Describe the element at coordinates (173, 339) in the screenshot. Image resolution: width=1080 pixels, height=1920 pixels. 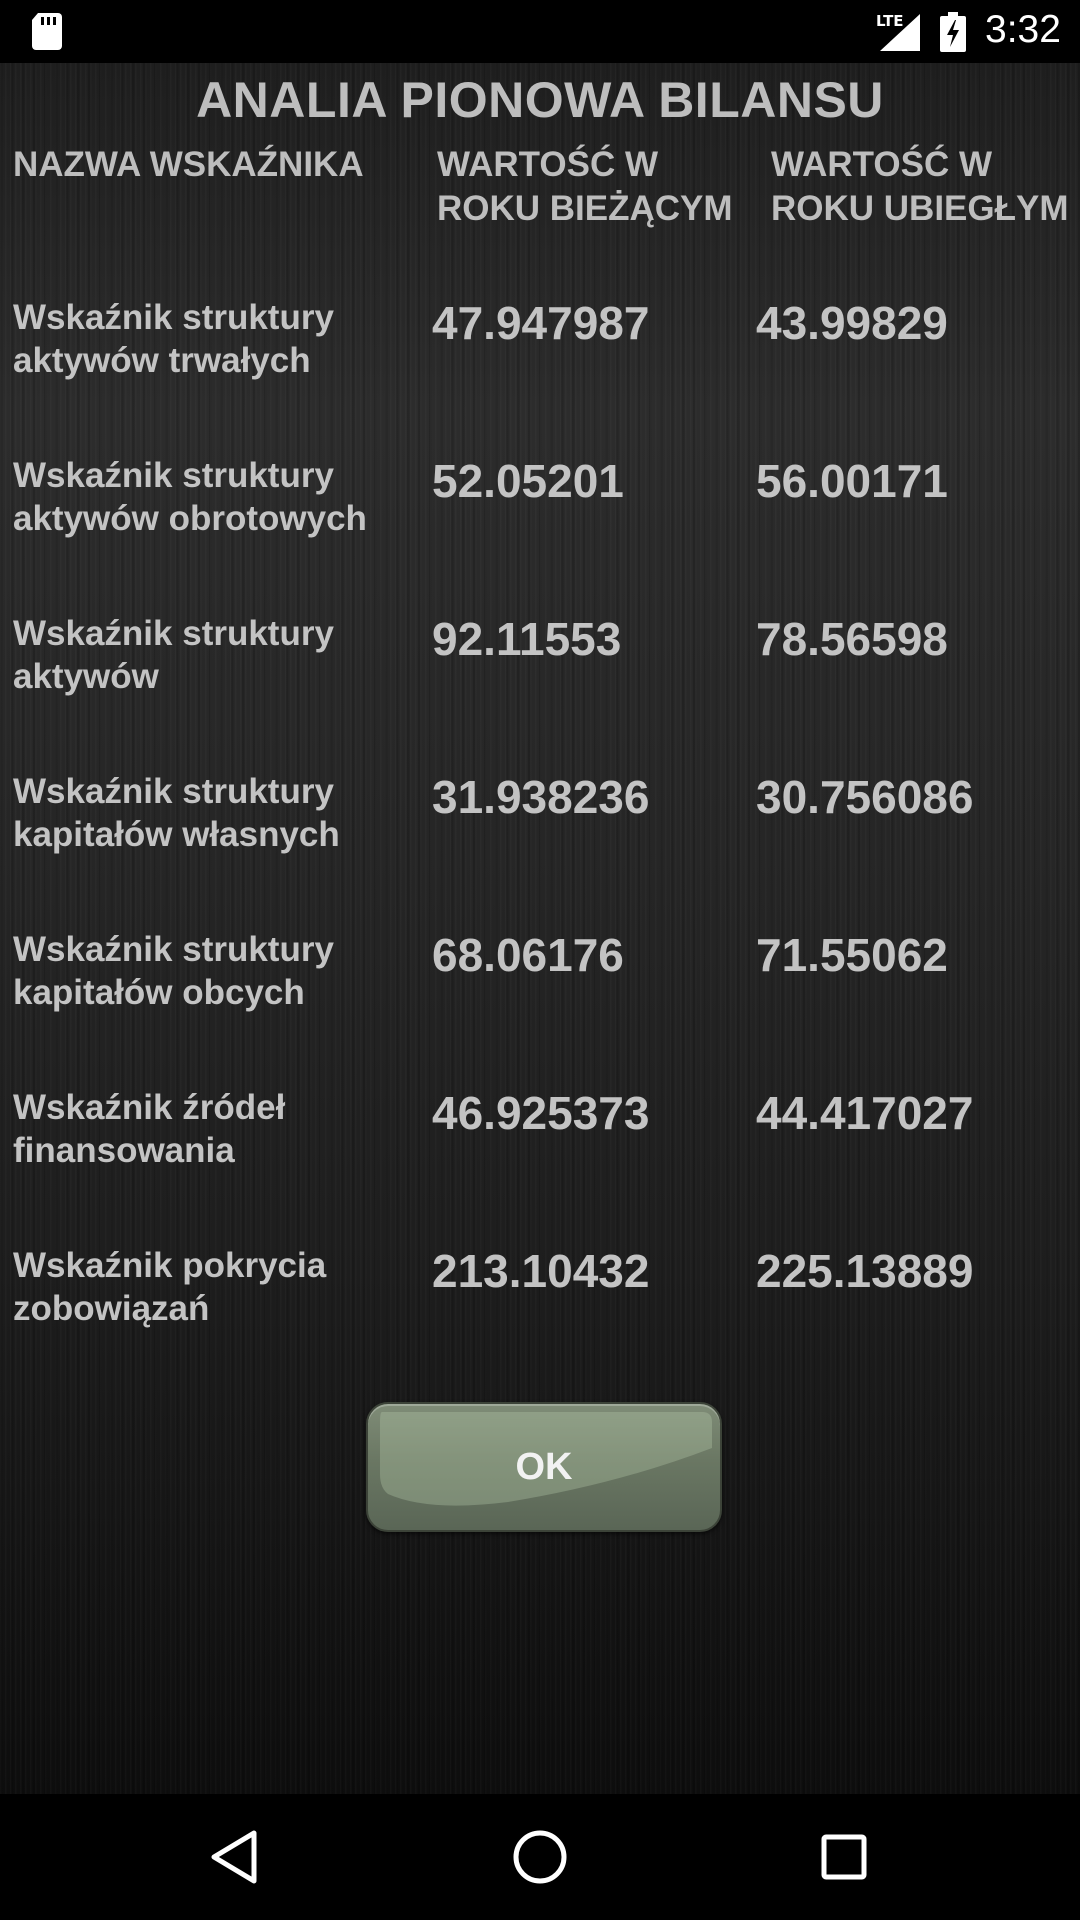
I see `indicator-name: Wskaźnik struktury aktywów trwałych` at that location.